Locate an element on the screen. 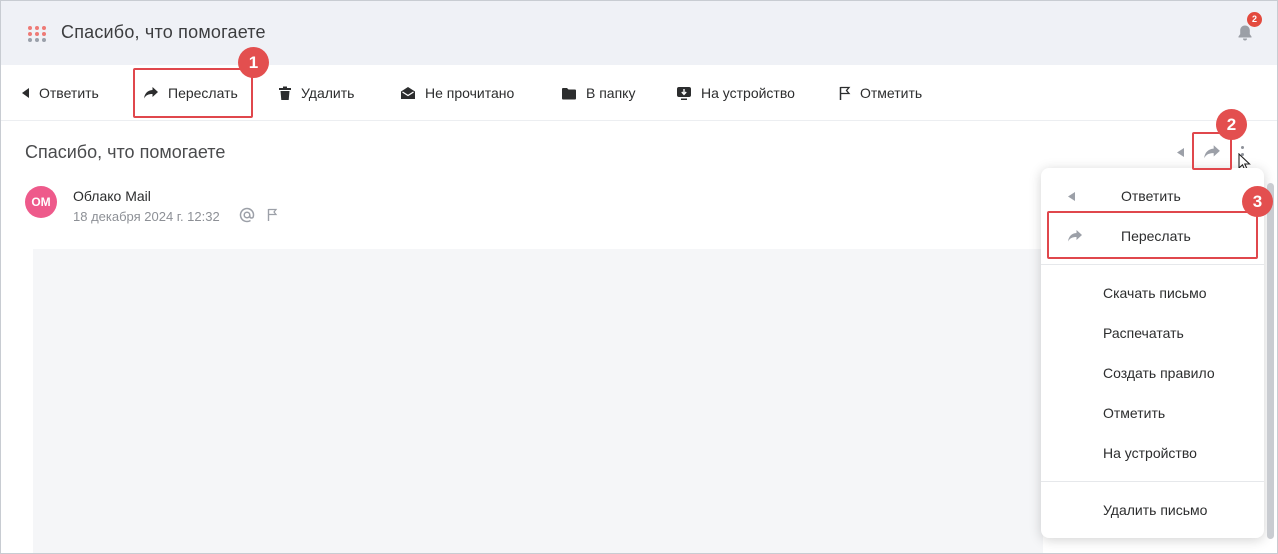 The image size is (1278, 554). toolbar-reply-label: Ответить is located at coordinates (69, 93).